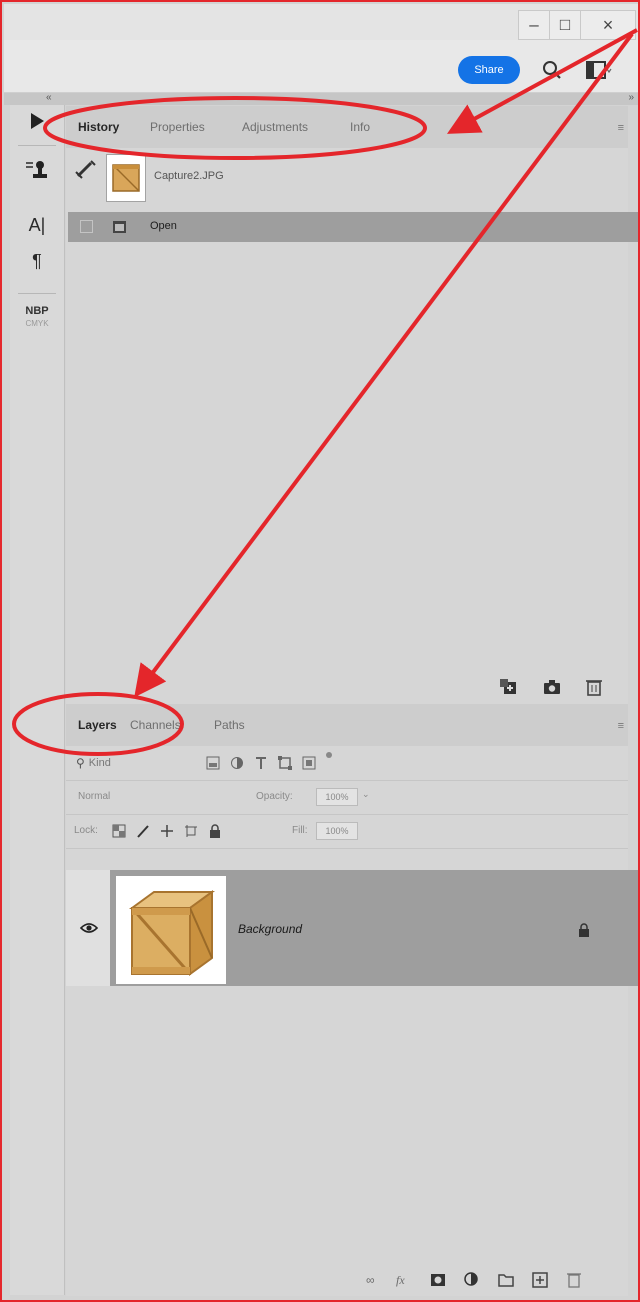 The width and height of the screenshot is (640, 1302). I want to click on collapse-left-icon: «, so click(49, 97).